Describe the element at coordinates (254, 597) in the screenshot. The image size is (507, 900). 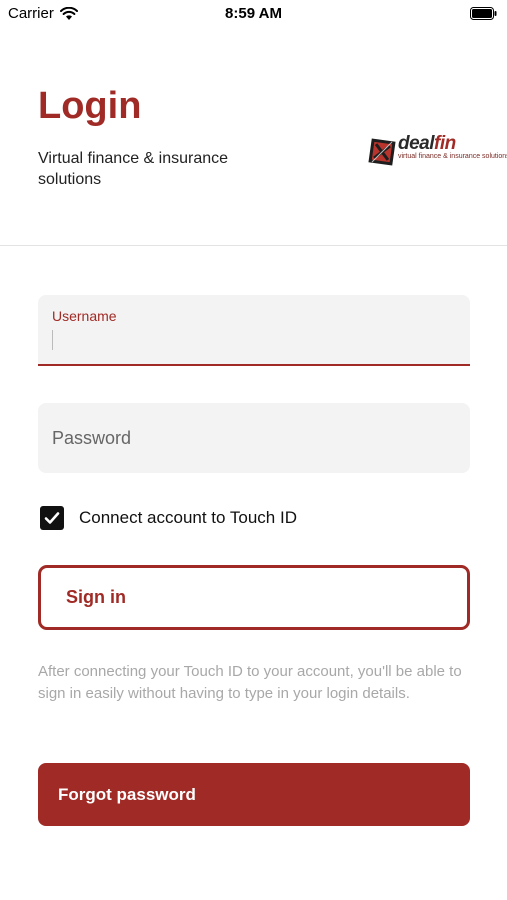
I see `sign-in-button: Sign in` at that location.